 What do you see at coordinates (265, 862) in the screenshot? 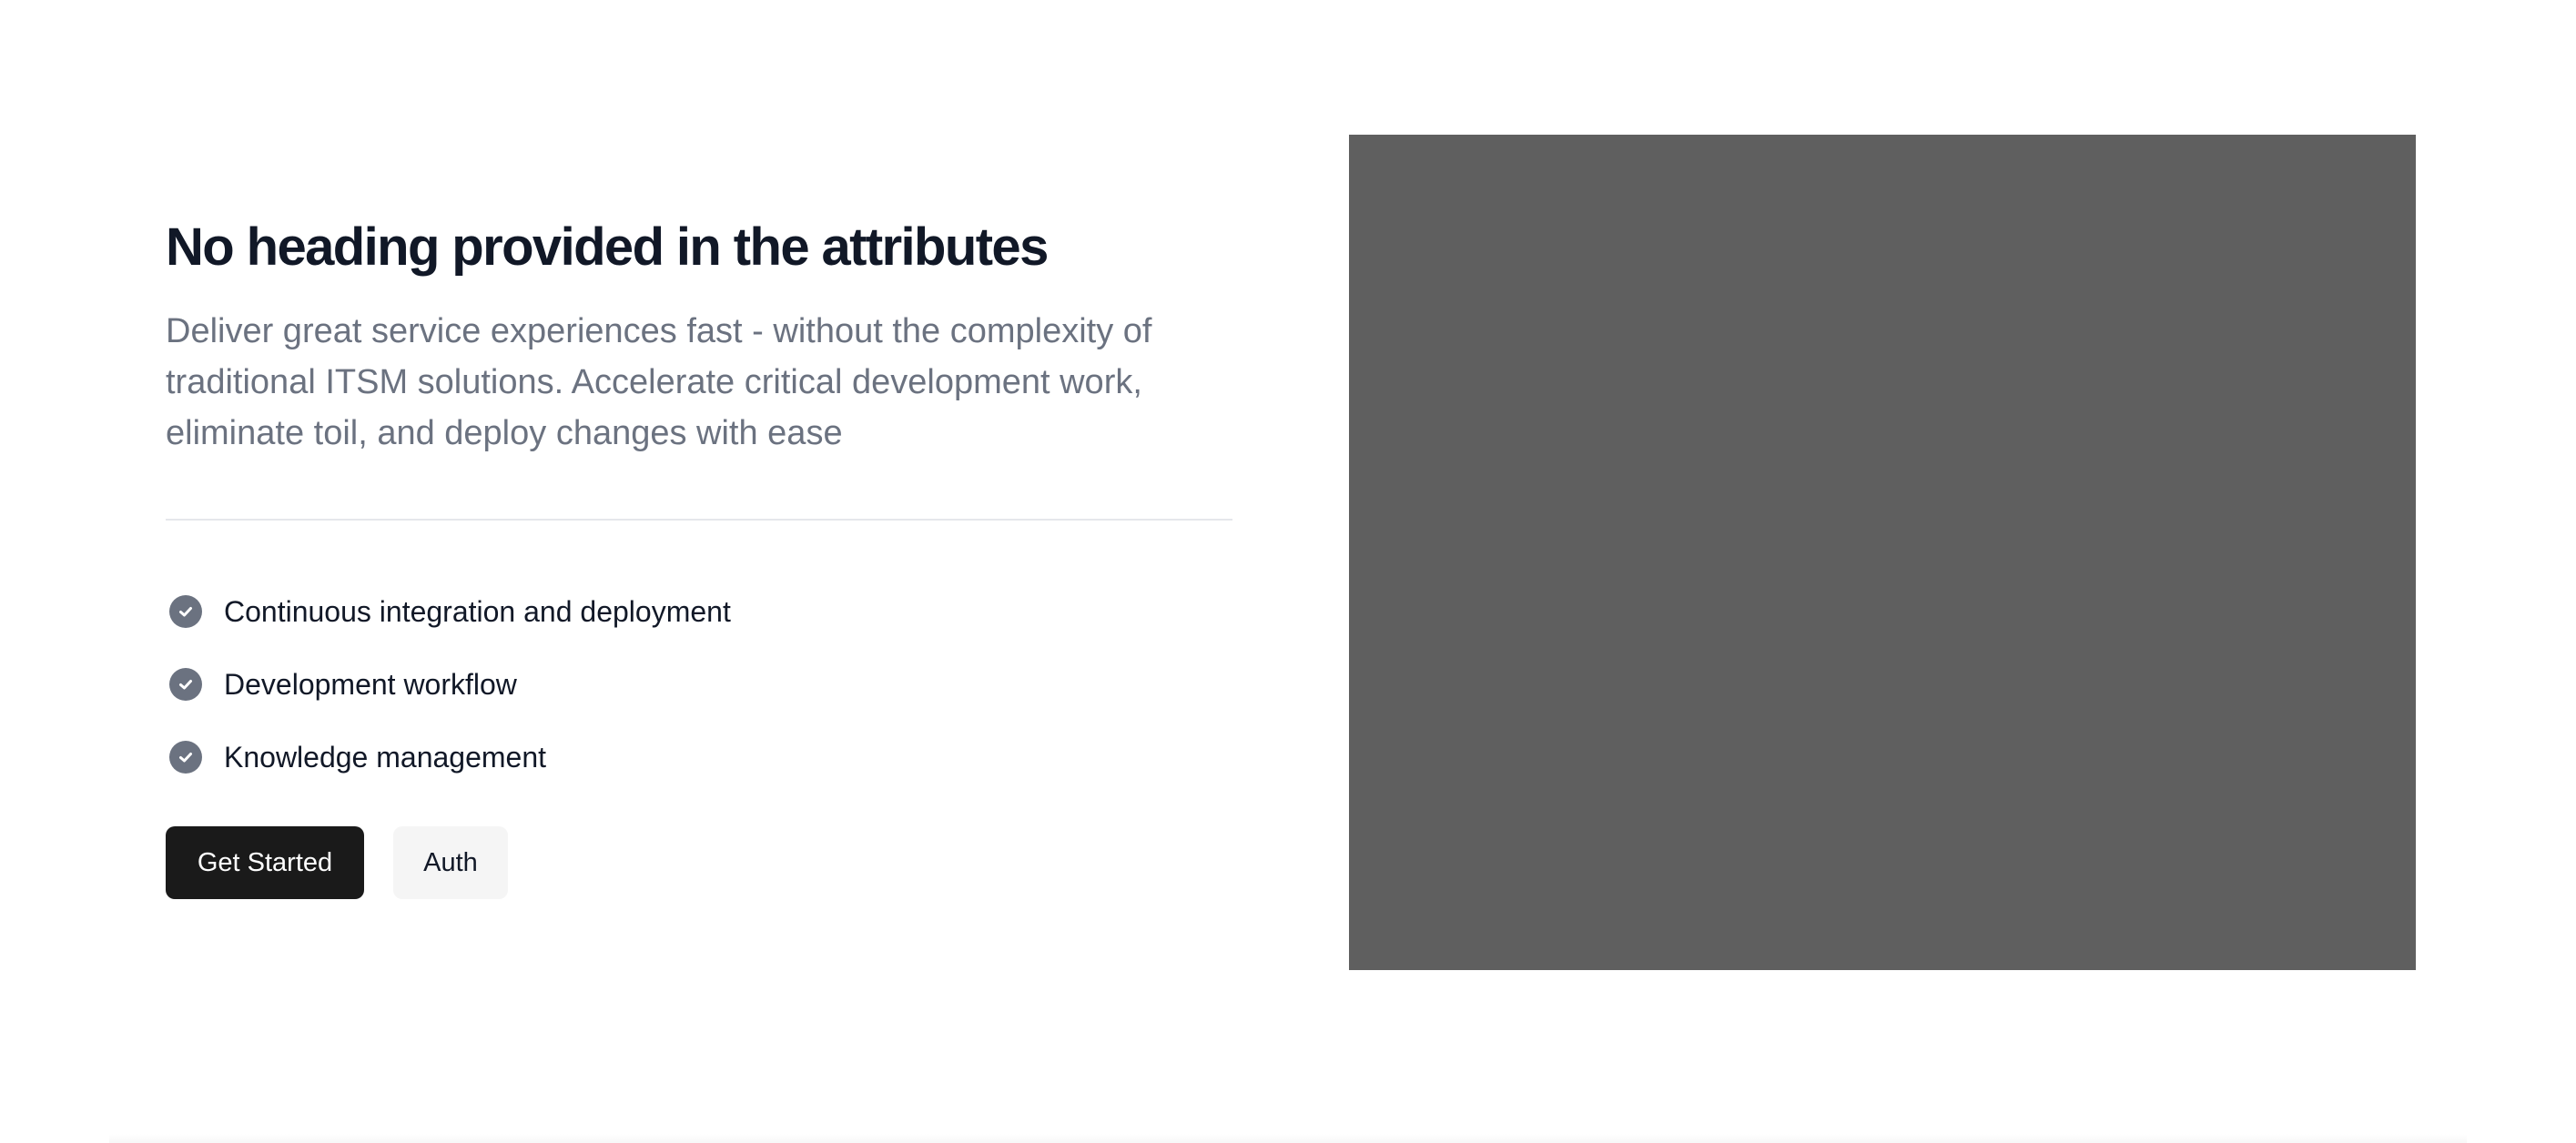
I see `get-started-button: Get Started` at bounding box center [265, 862].